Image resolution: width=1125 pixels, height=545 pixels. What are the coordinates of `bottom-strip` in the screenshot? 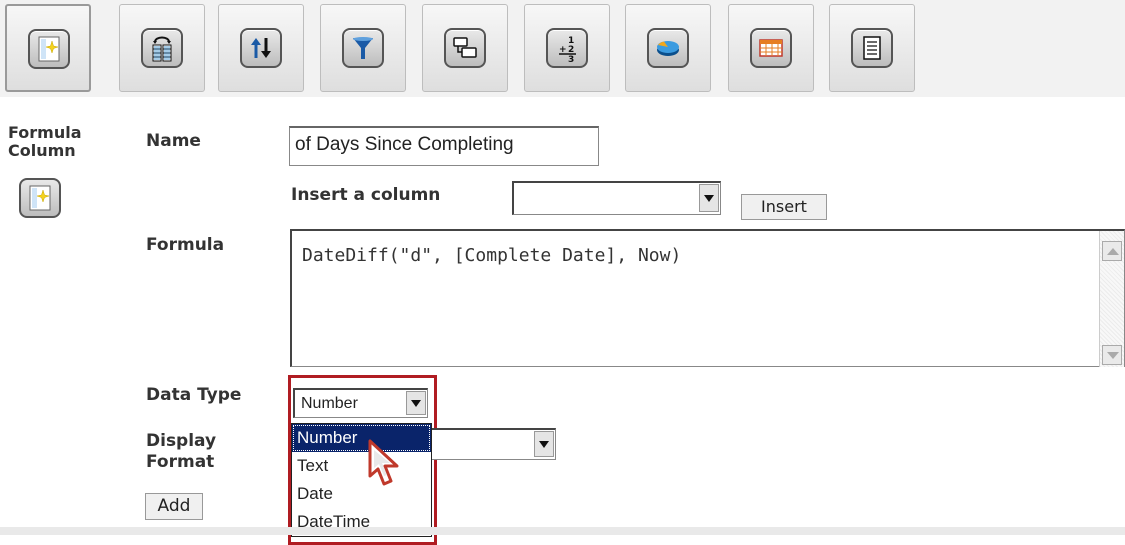 It's located at (562, 531).